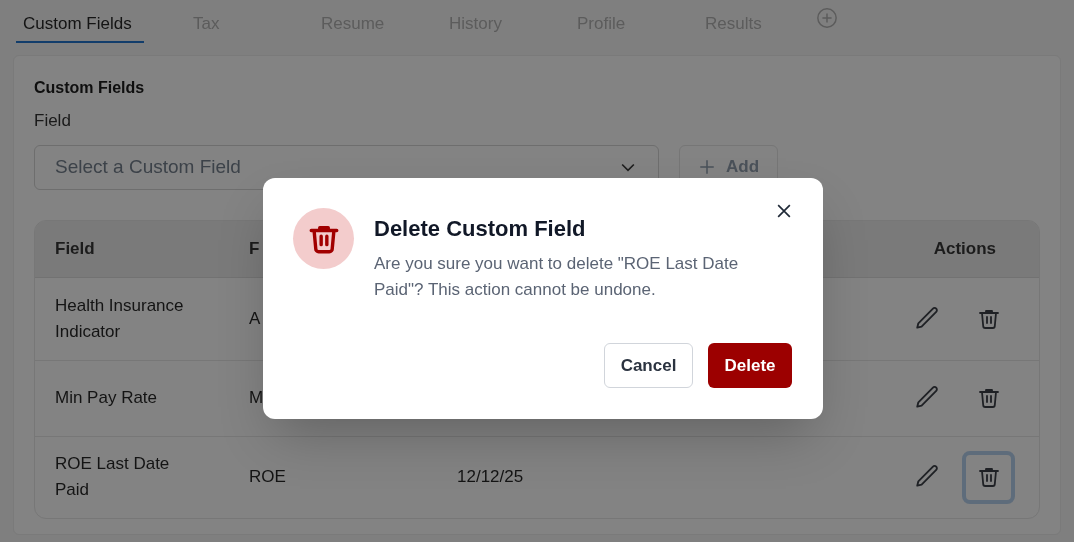 The image size is (1074, 542). I want to click on table-cell-text: 12/12/25, so click(491, 477).